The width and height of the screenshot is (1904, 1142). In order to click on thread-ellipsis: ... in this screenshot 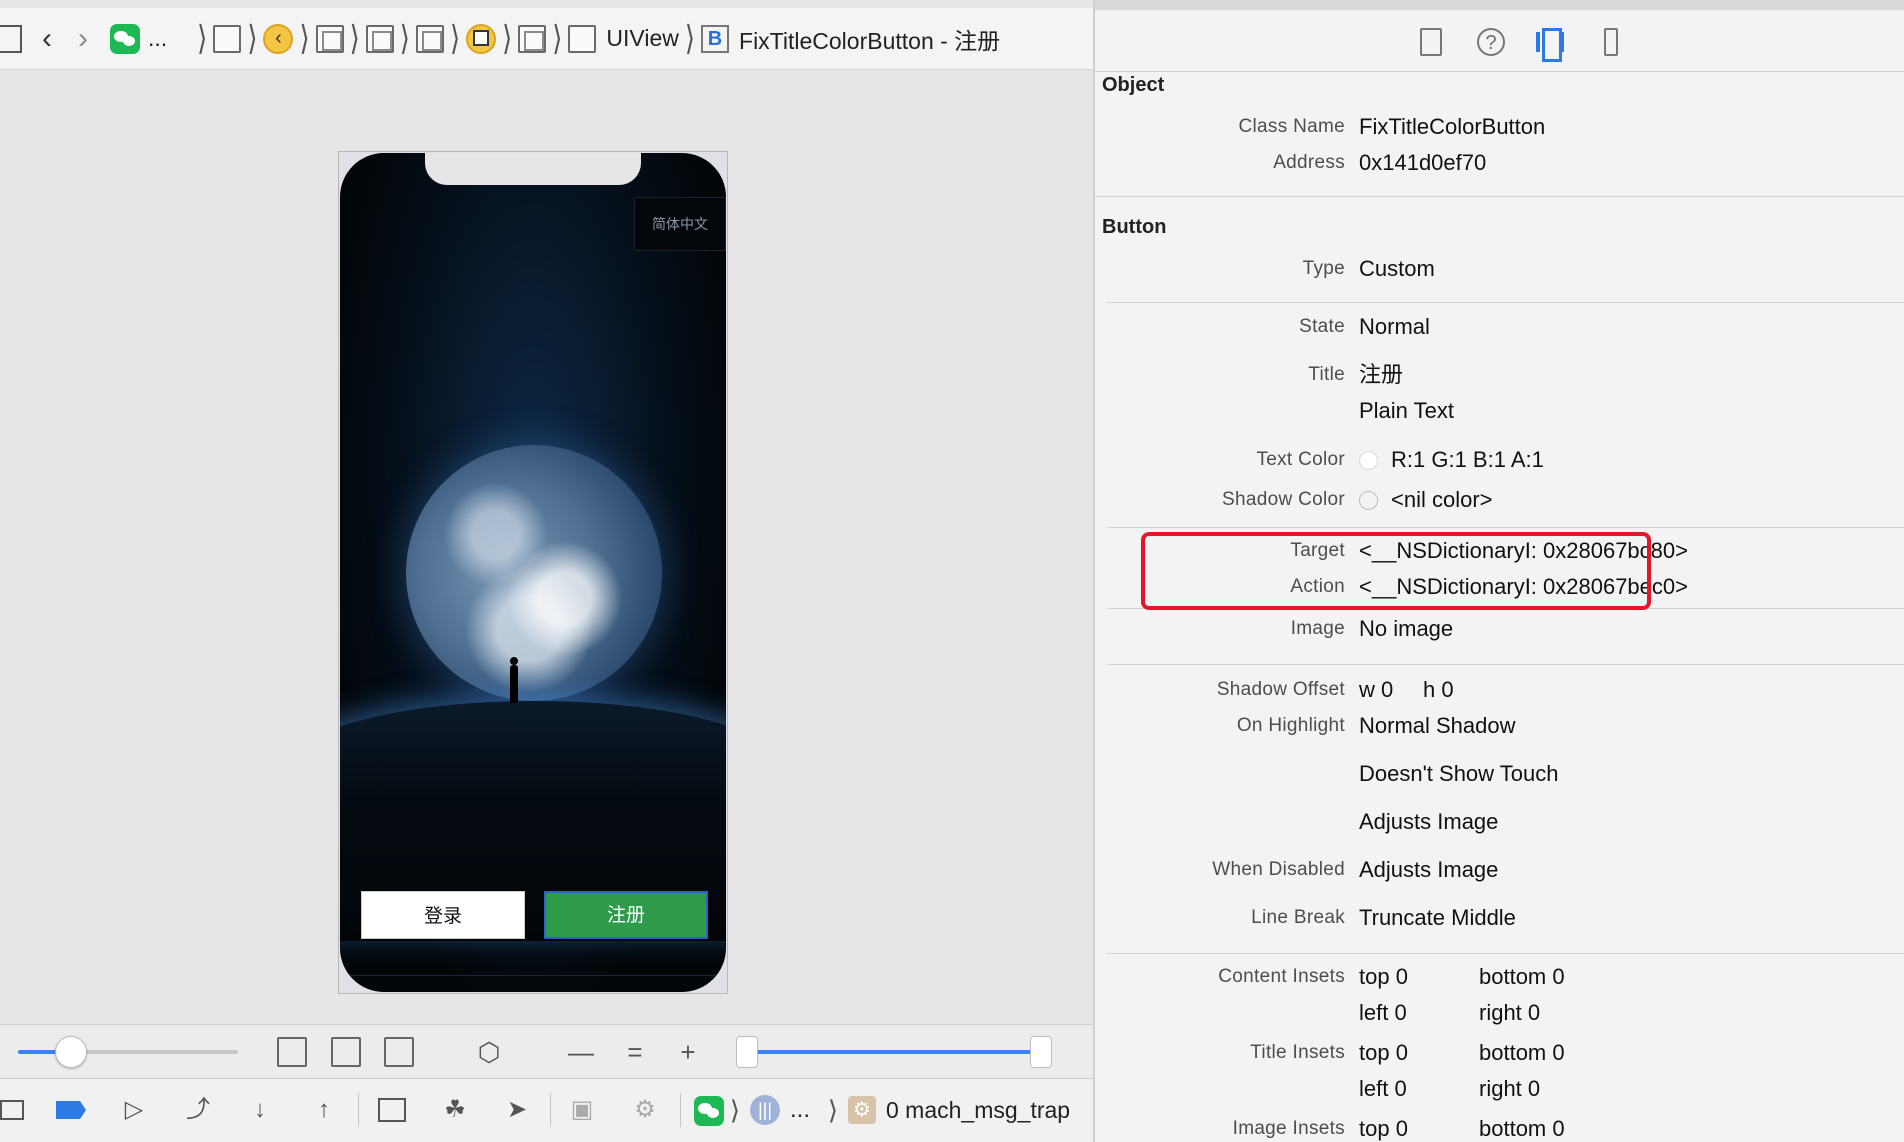, I will do `click(799, 1109)`.